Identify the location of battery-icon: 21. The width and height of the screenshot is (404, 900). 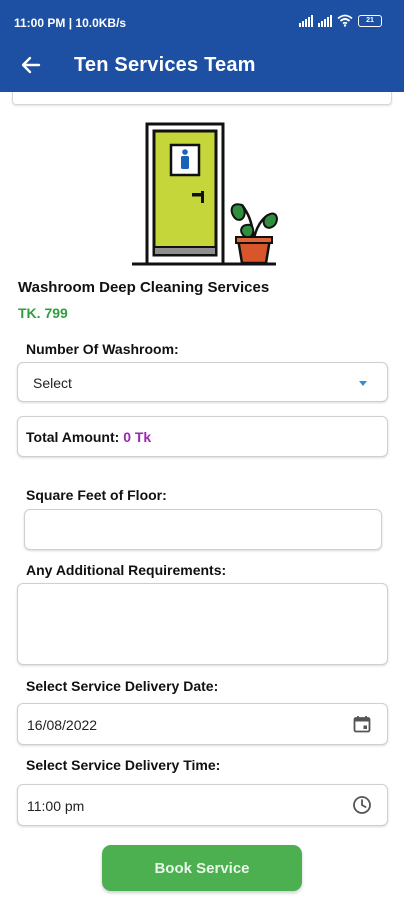
(370, 20).